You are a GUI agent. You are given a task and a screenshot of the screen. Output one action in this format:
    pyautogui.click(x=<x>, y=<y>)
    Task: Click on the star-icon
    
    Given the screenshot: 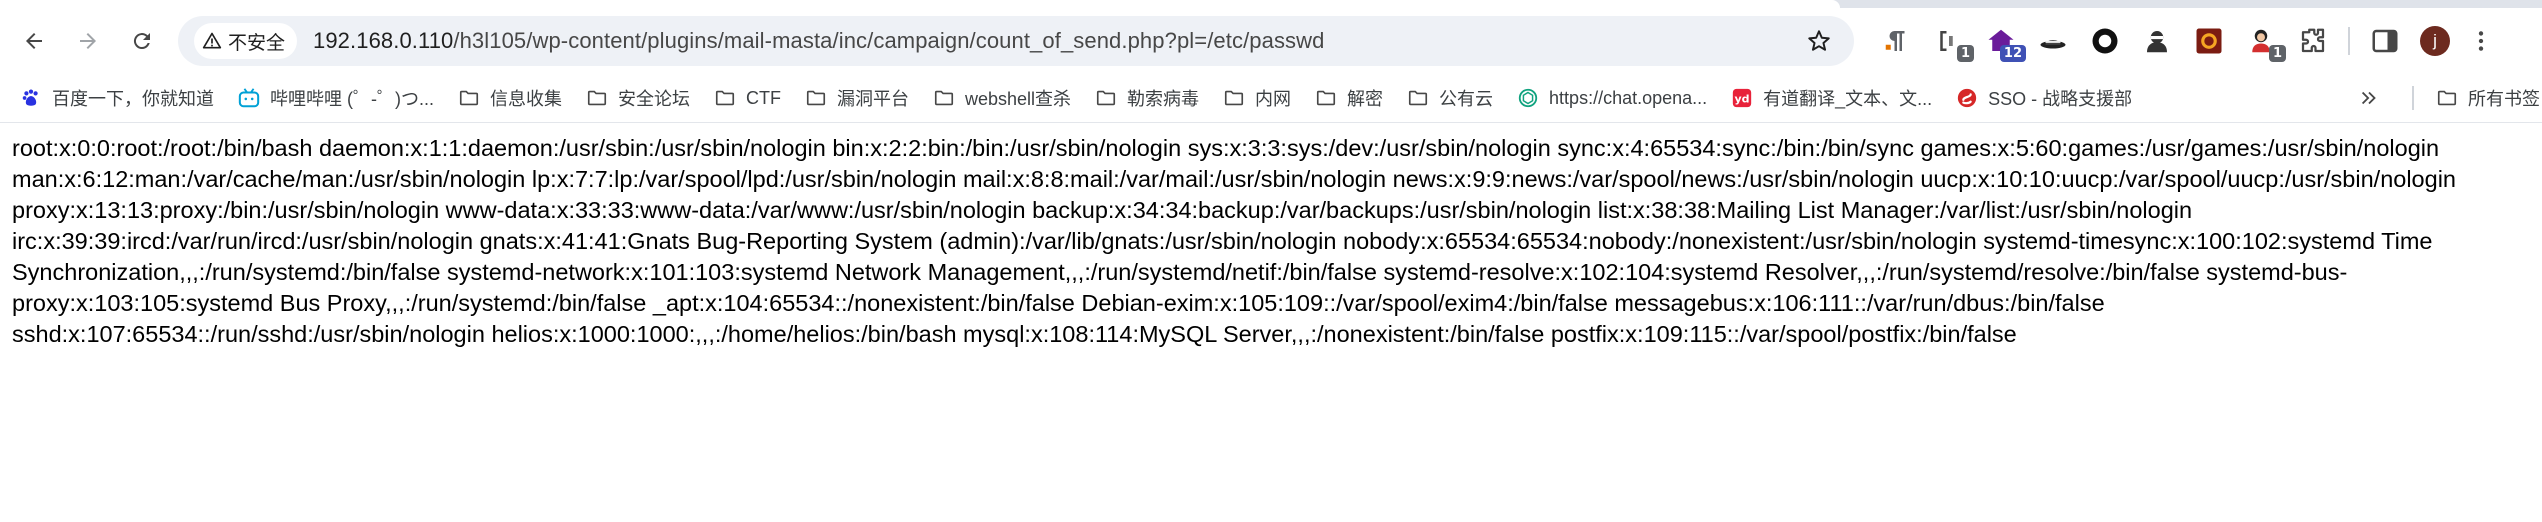 What is the action you would take?
    pyautogui.click(x=1819, y=40)
    